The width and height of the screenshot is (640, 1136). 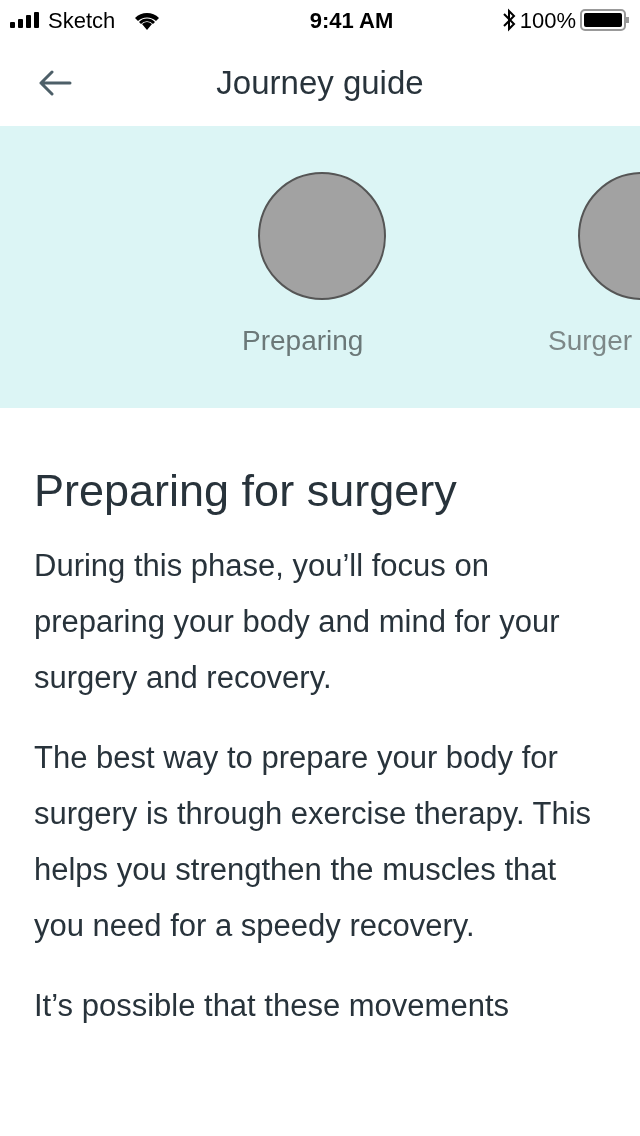 I want to click on article-paragraph: During this phase, you’ll focus on preparing your body and mind for your surgery and recovery., so click(x=297, y=622).